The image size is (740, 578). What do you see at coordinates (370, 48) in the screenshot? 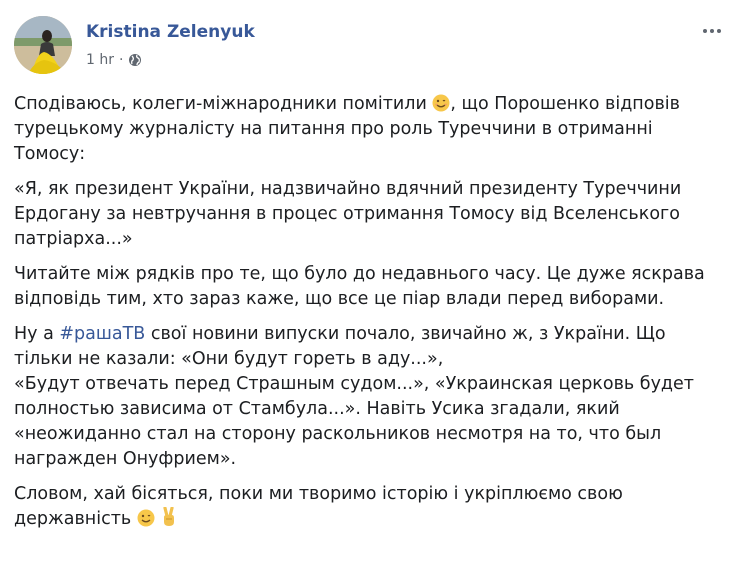
I see `post-header: Kristina Zelenyuk 1 hr ·` at bounding box center [370, 48].